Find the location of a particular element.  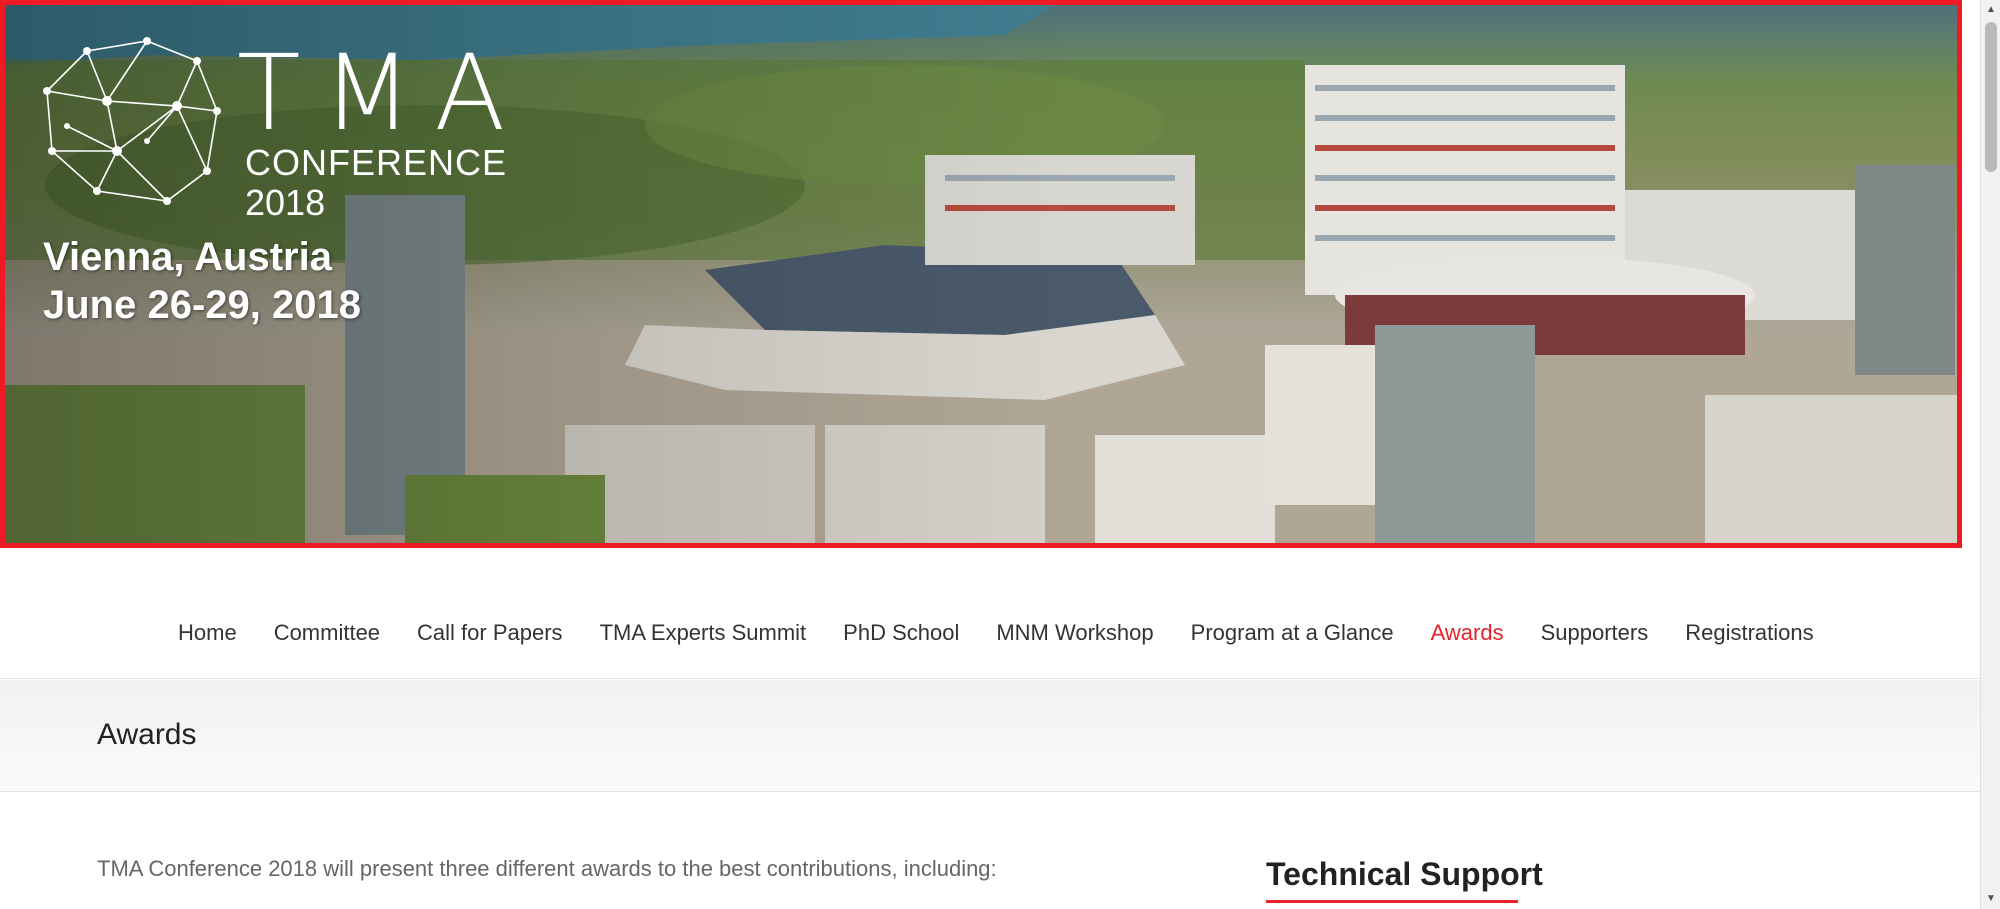

scrollbar-thumb is located at coordinates (1991, 97).